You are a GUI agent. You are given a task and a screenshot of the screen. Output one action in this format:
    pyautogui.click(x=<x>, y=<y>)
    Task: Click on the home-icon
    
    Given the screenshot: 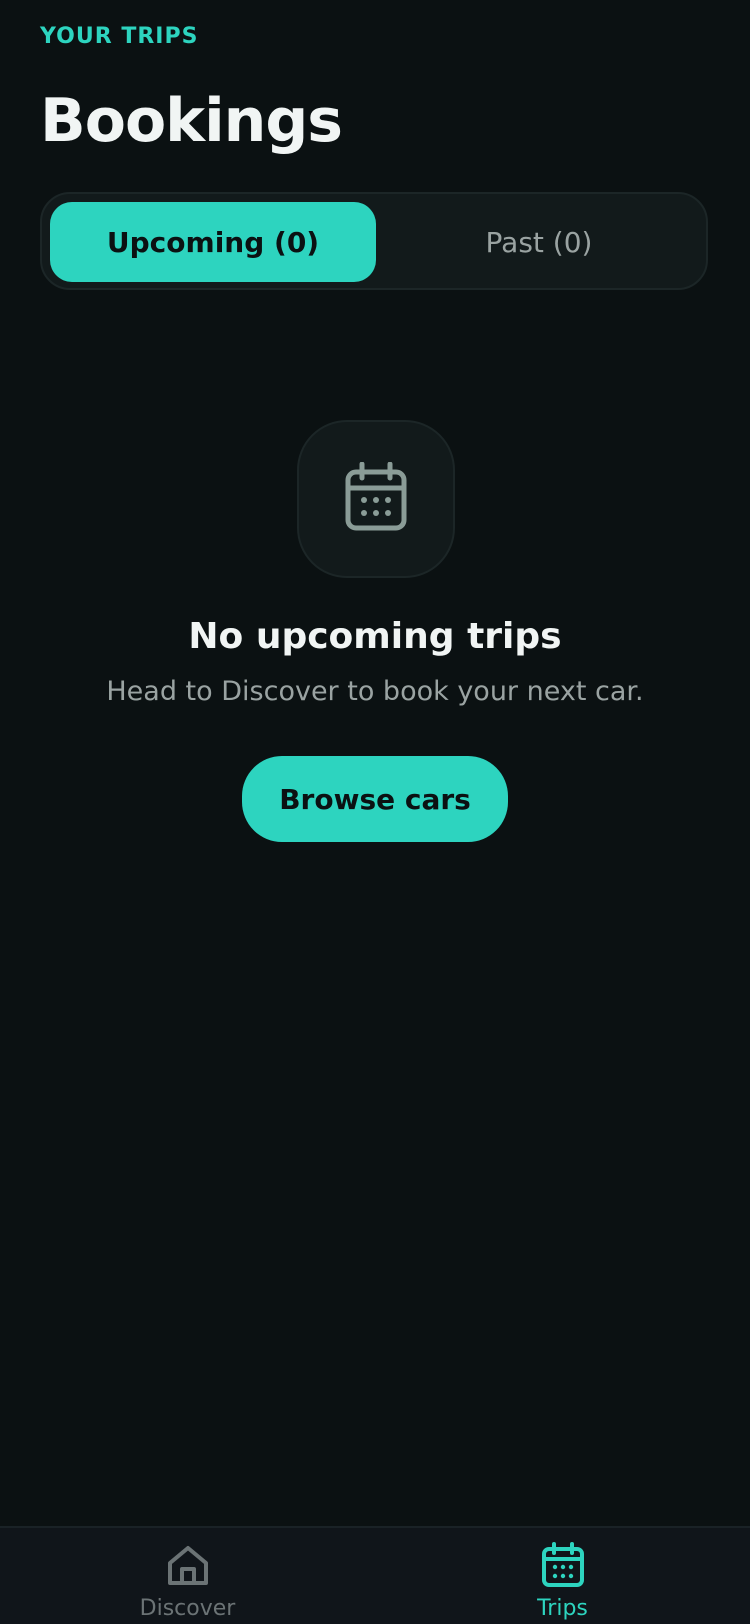 What is the action you would take?
    pyautogui.click(x=188, y=1565)
    